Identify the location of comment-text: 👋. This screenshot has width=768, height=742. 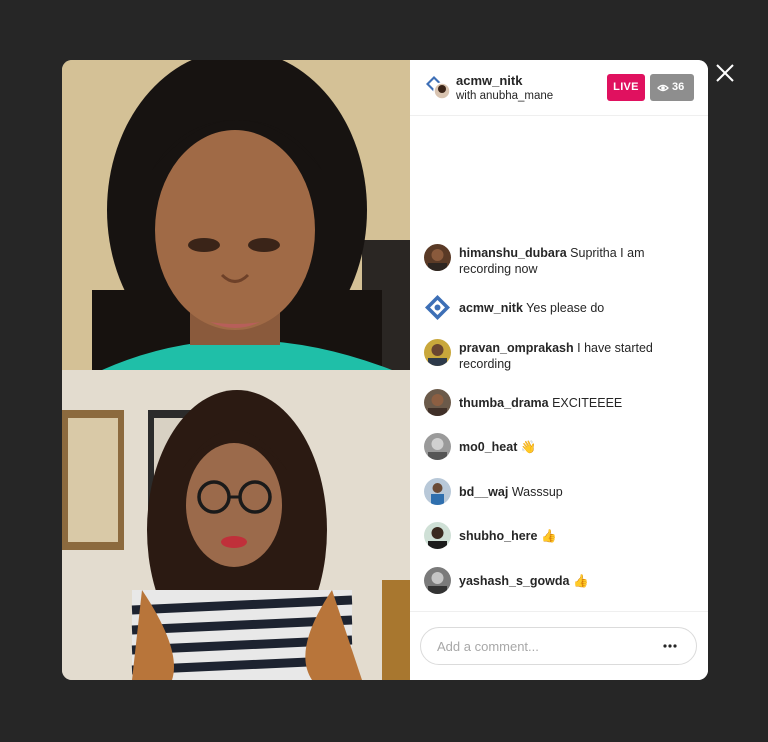
(528, 447).